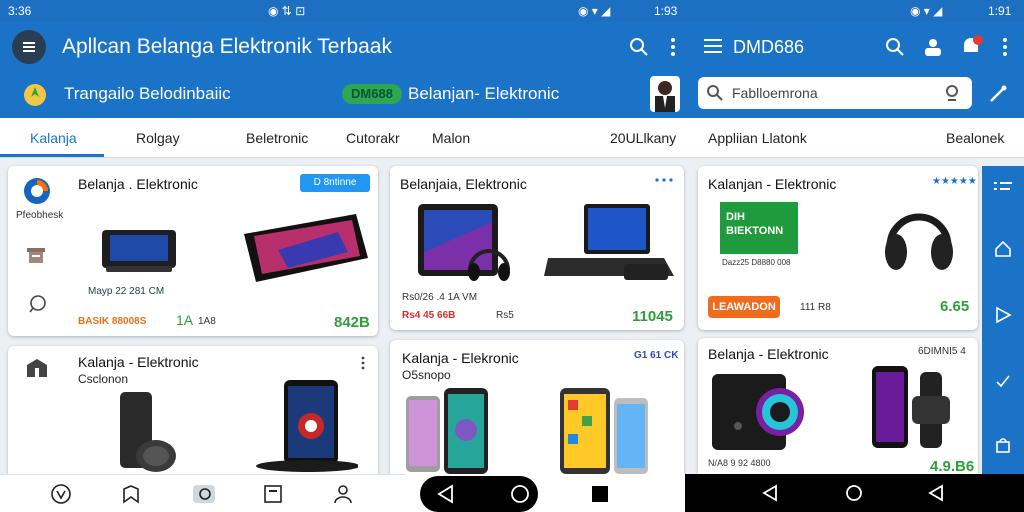 The image size is (1024, 512). What do you see at coordinates (305, 248) in the screenshot?
I see `tablet-image-large` at bounding box center [305, 248].